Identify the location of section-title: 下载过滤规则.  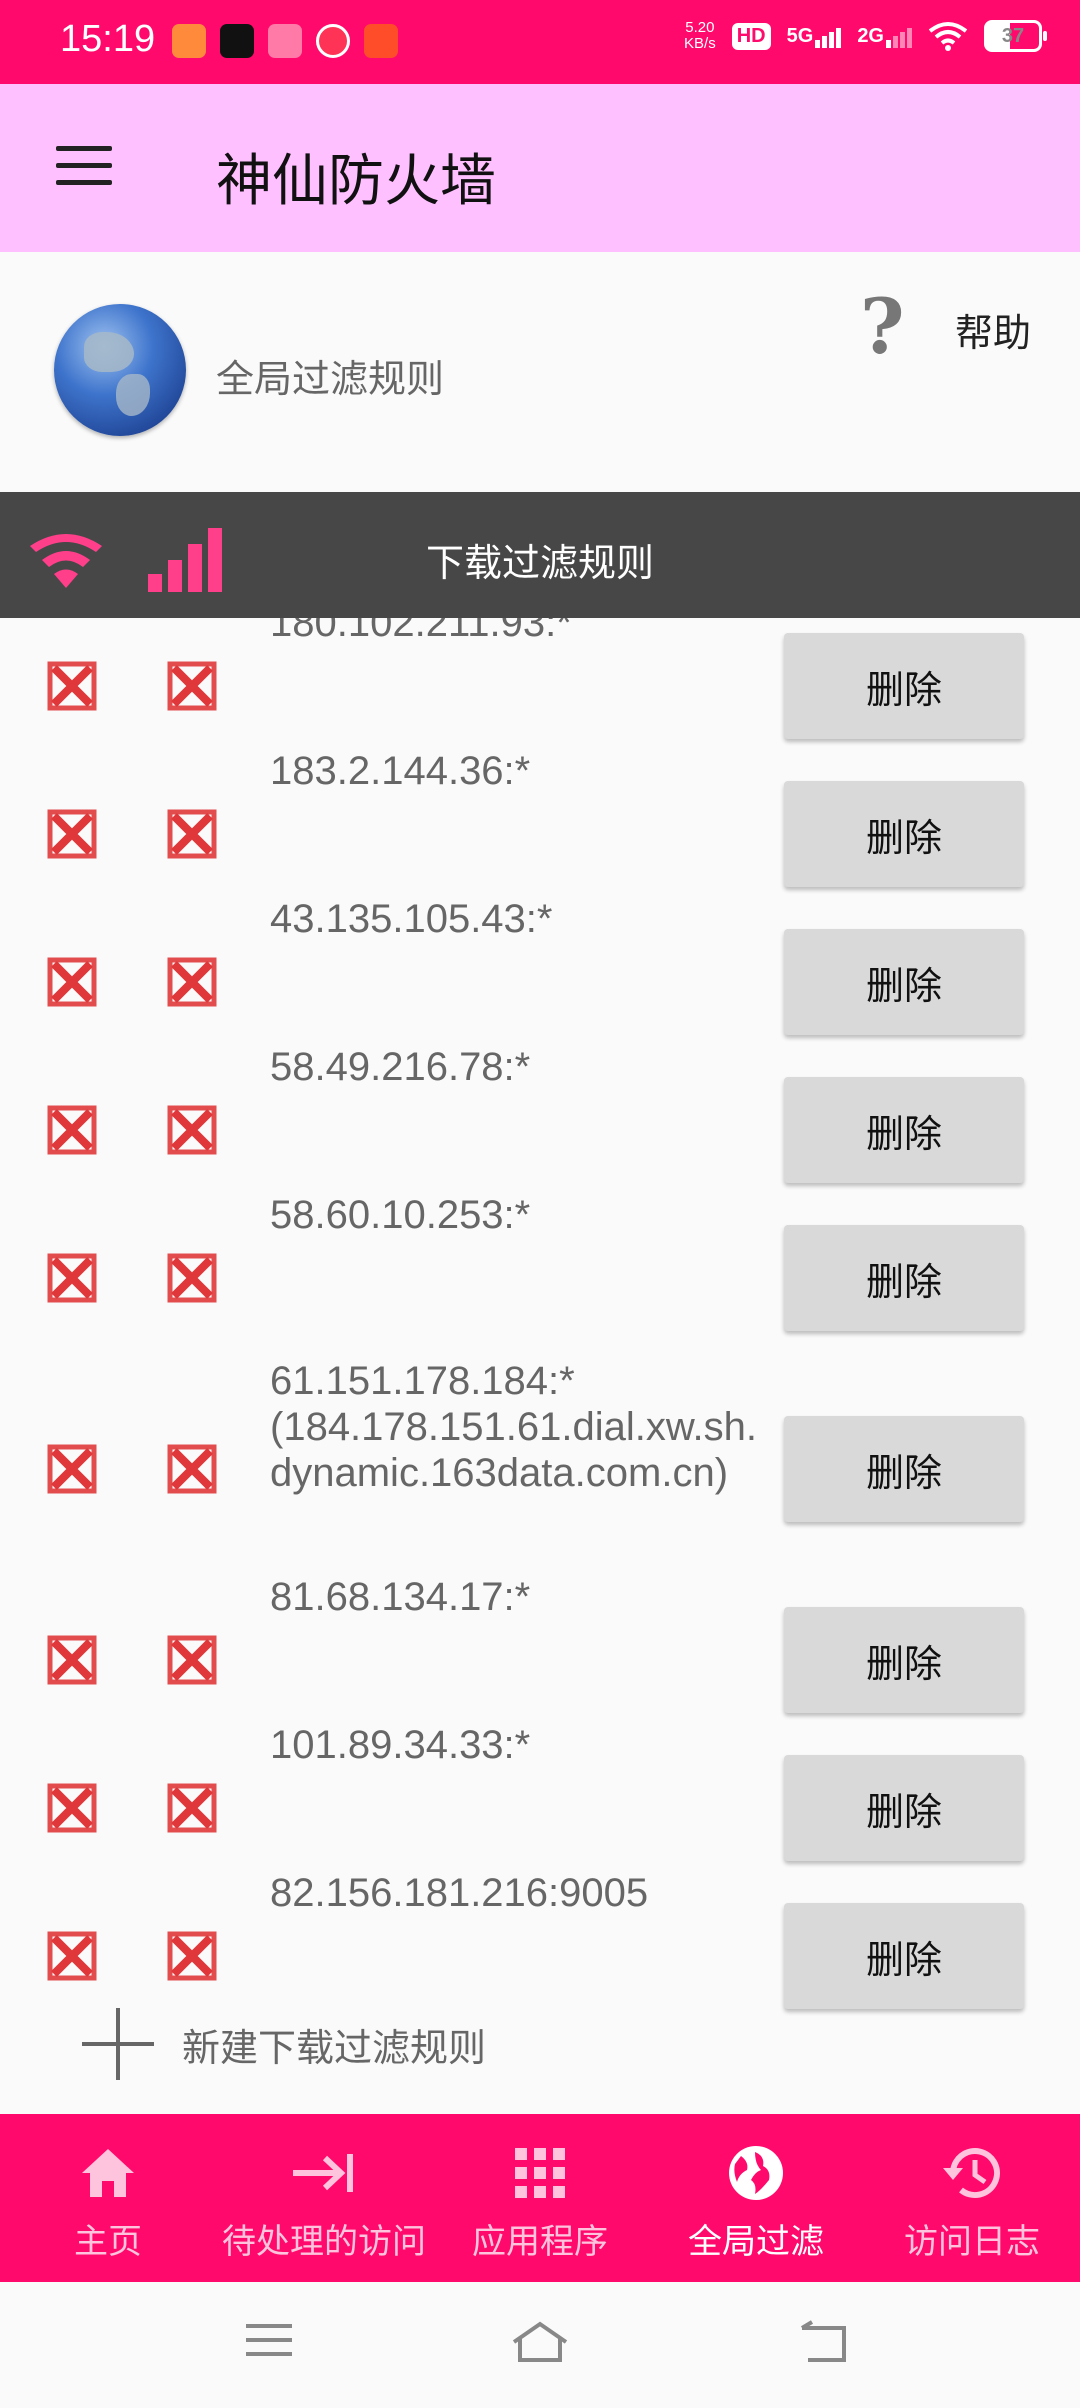
(539, 563).